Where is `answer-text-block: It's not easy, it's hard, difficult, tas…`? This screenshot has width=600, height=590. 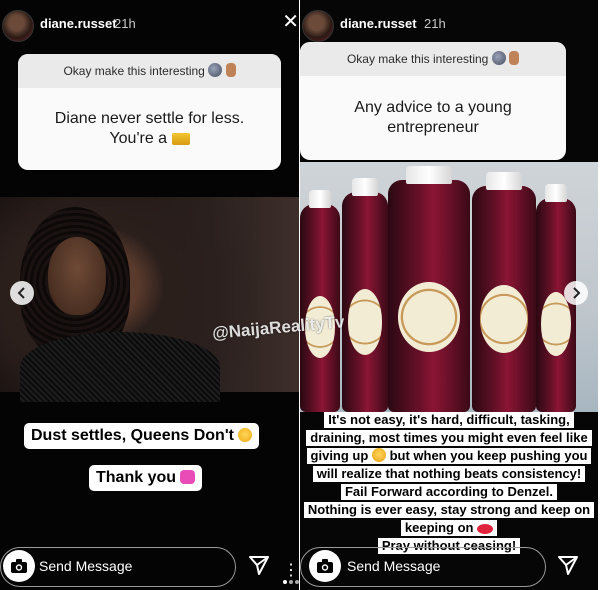 answer-text-block: It's not easy, it's hard, difficult, tas… is located at coordinates (449, 483).